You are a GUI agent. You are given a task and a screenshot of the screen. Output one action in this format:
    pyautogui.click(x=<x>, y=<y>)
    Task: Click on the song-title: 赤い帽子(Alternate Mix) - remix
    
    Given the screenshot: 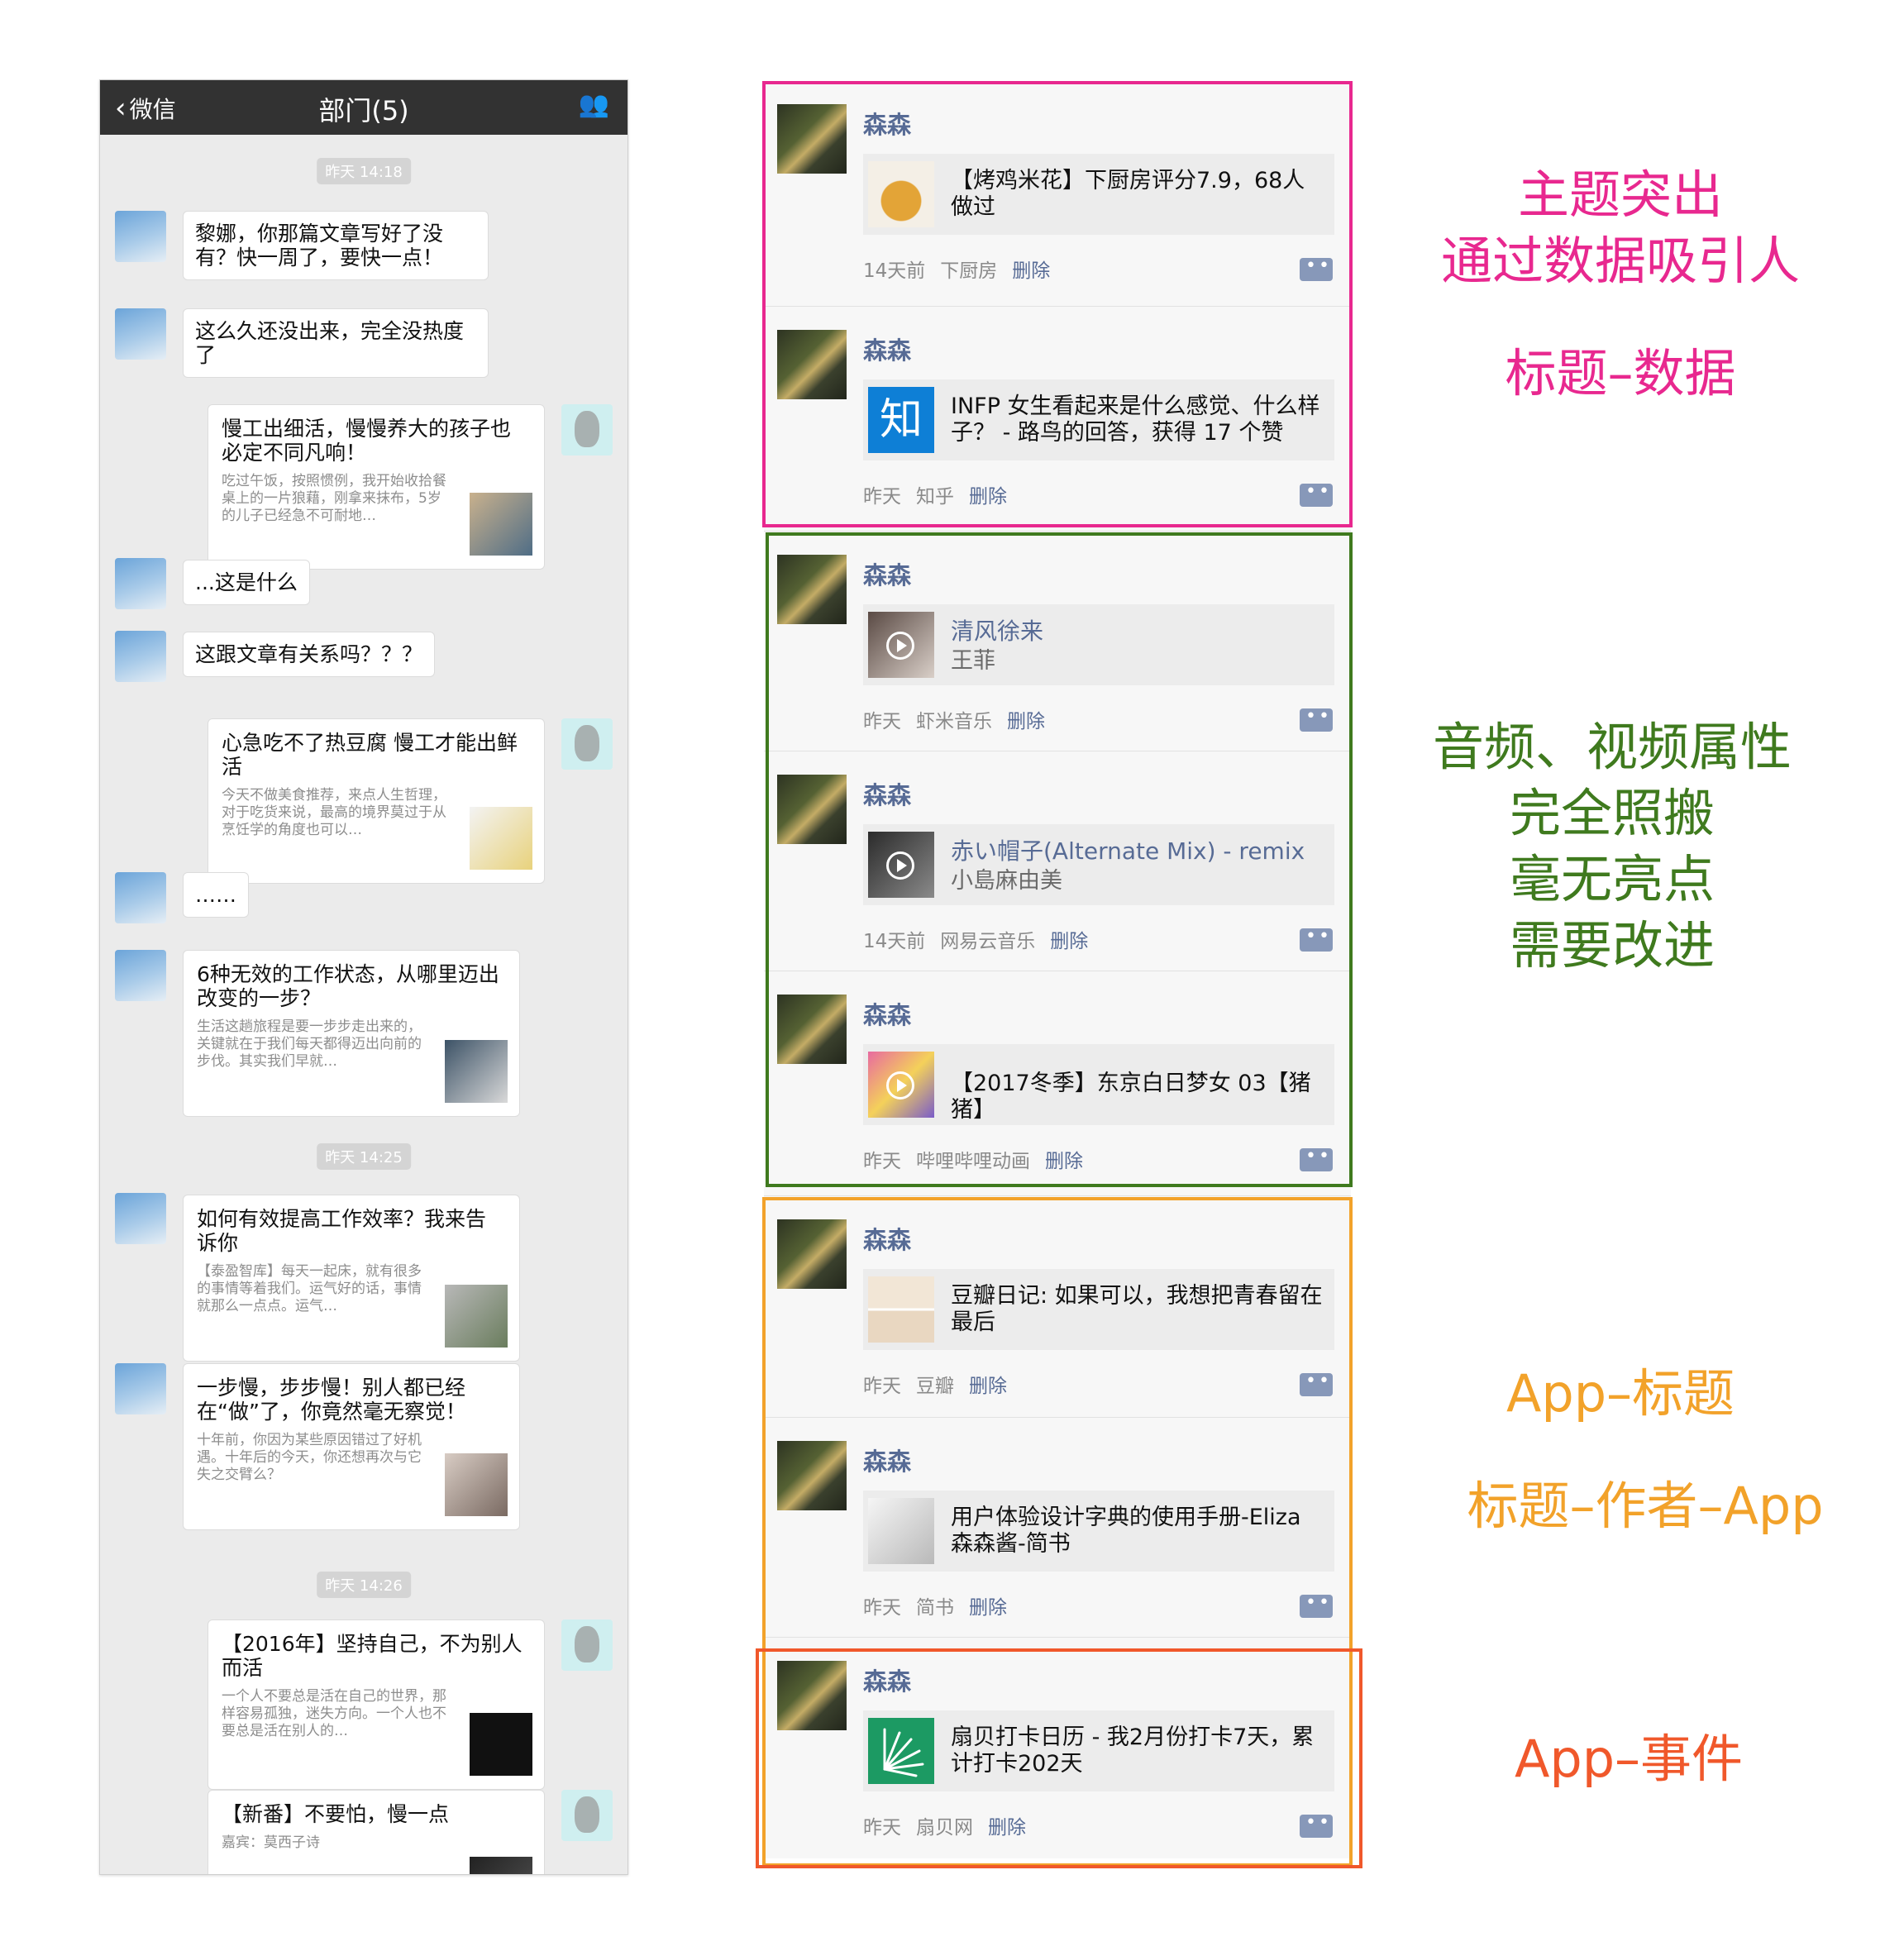 What is the action you would take?
    pyautogui.click(x=1128, y=851)
    